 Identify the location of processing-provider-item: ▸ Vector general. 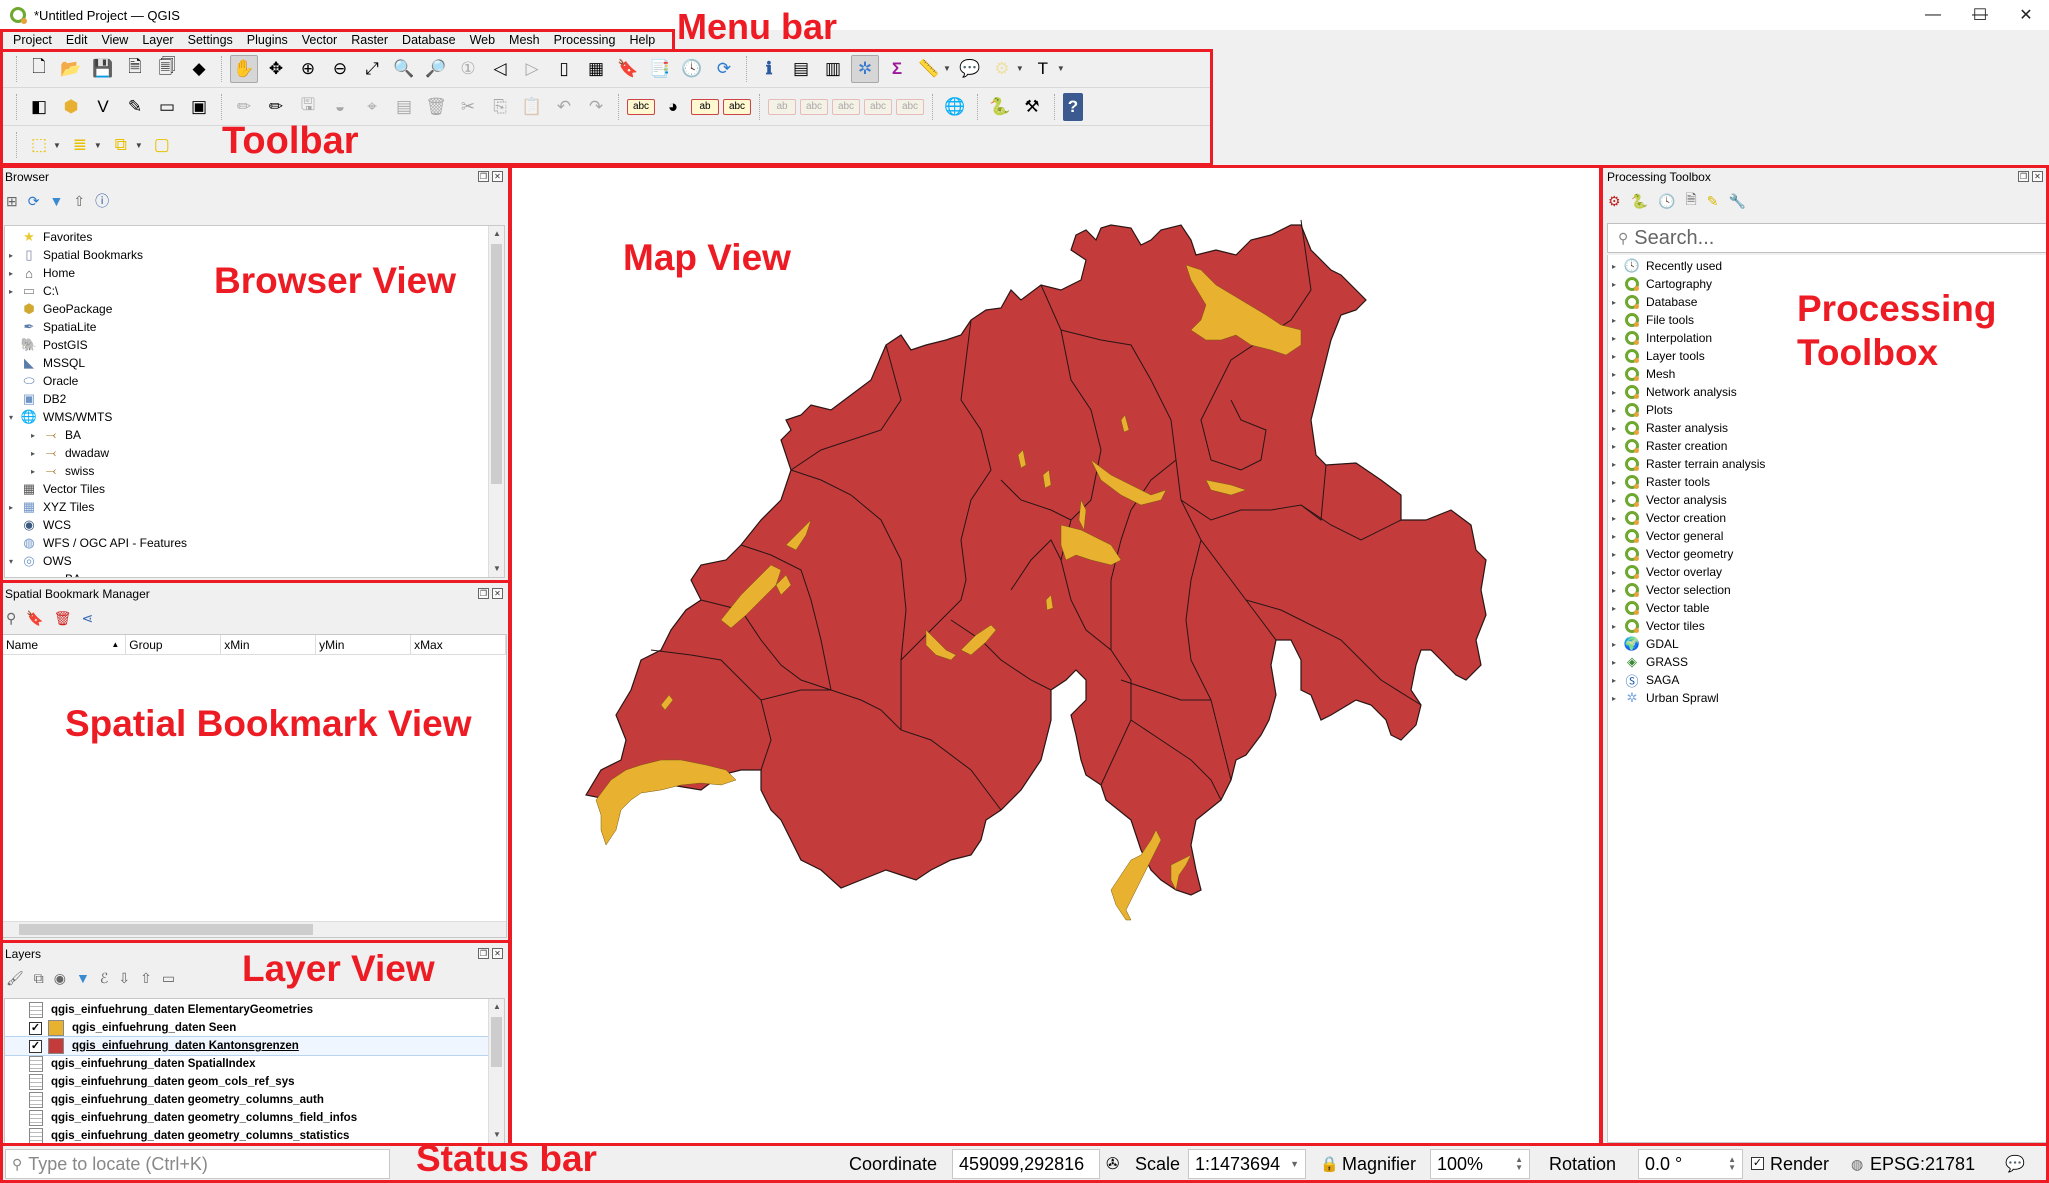
(1827, 536).